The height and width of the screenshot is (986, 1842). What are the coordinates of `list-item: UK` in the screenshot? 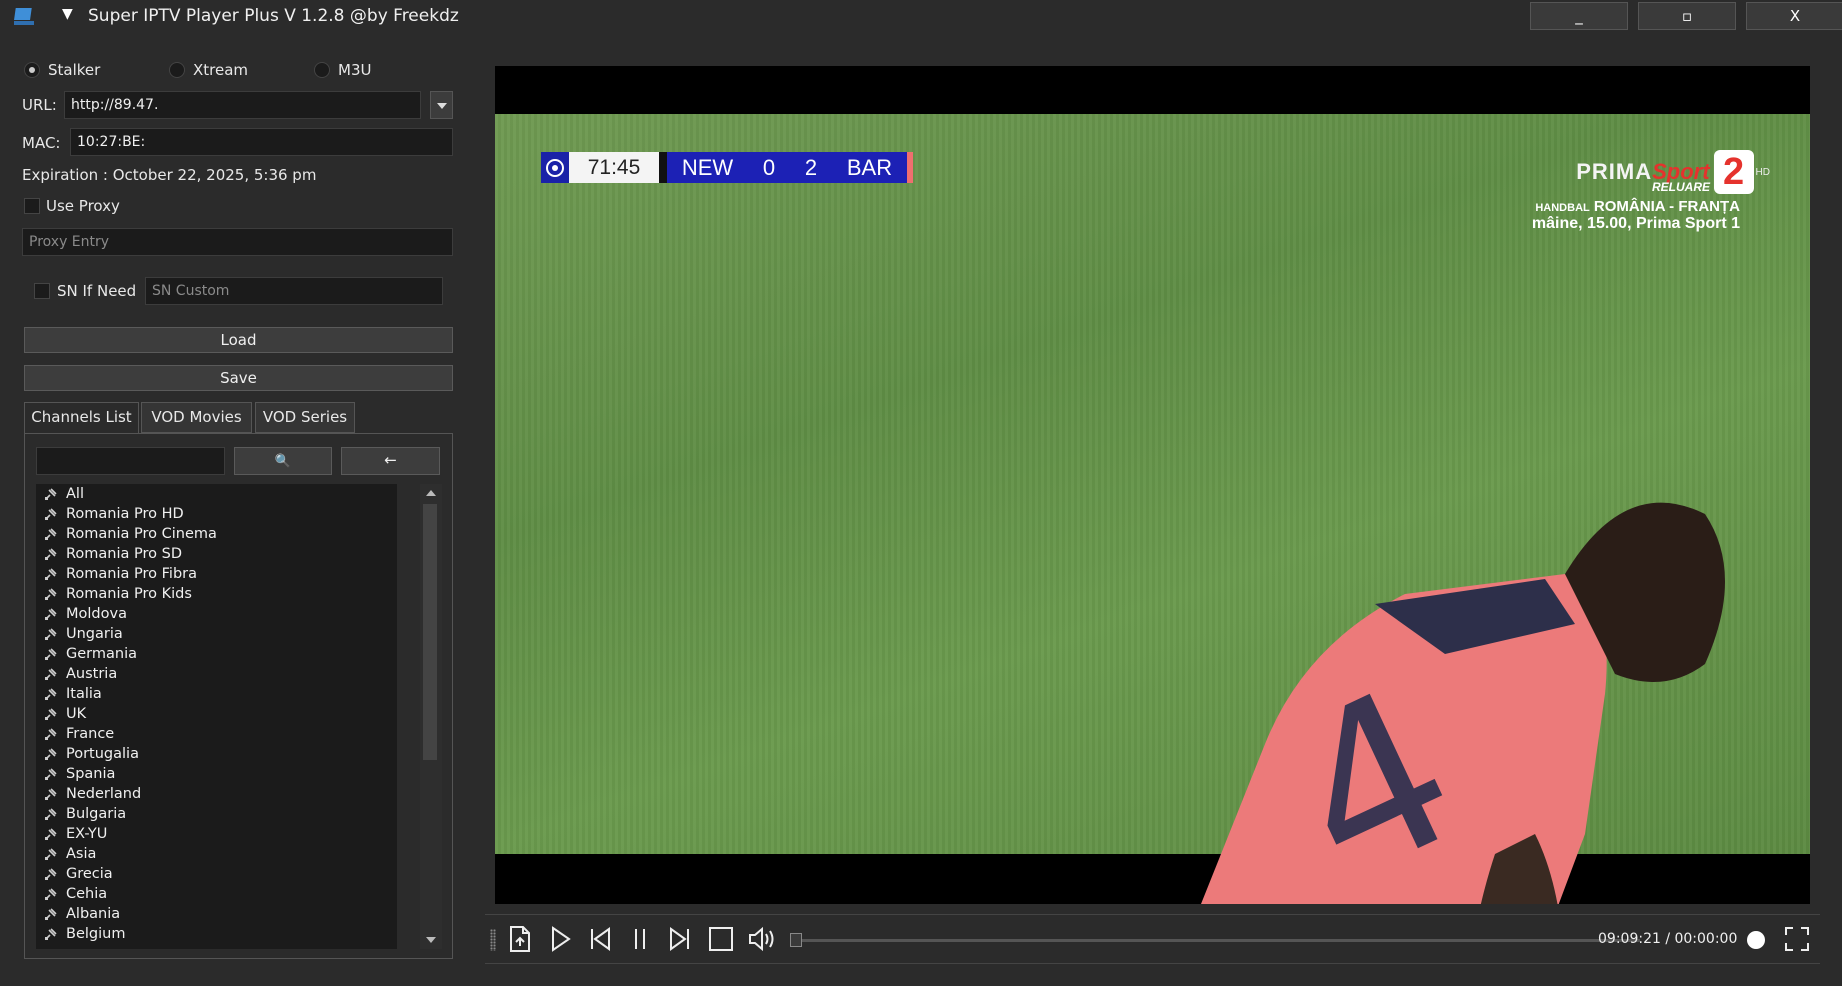 It's located at (216, 714).